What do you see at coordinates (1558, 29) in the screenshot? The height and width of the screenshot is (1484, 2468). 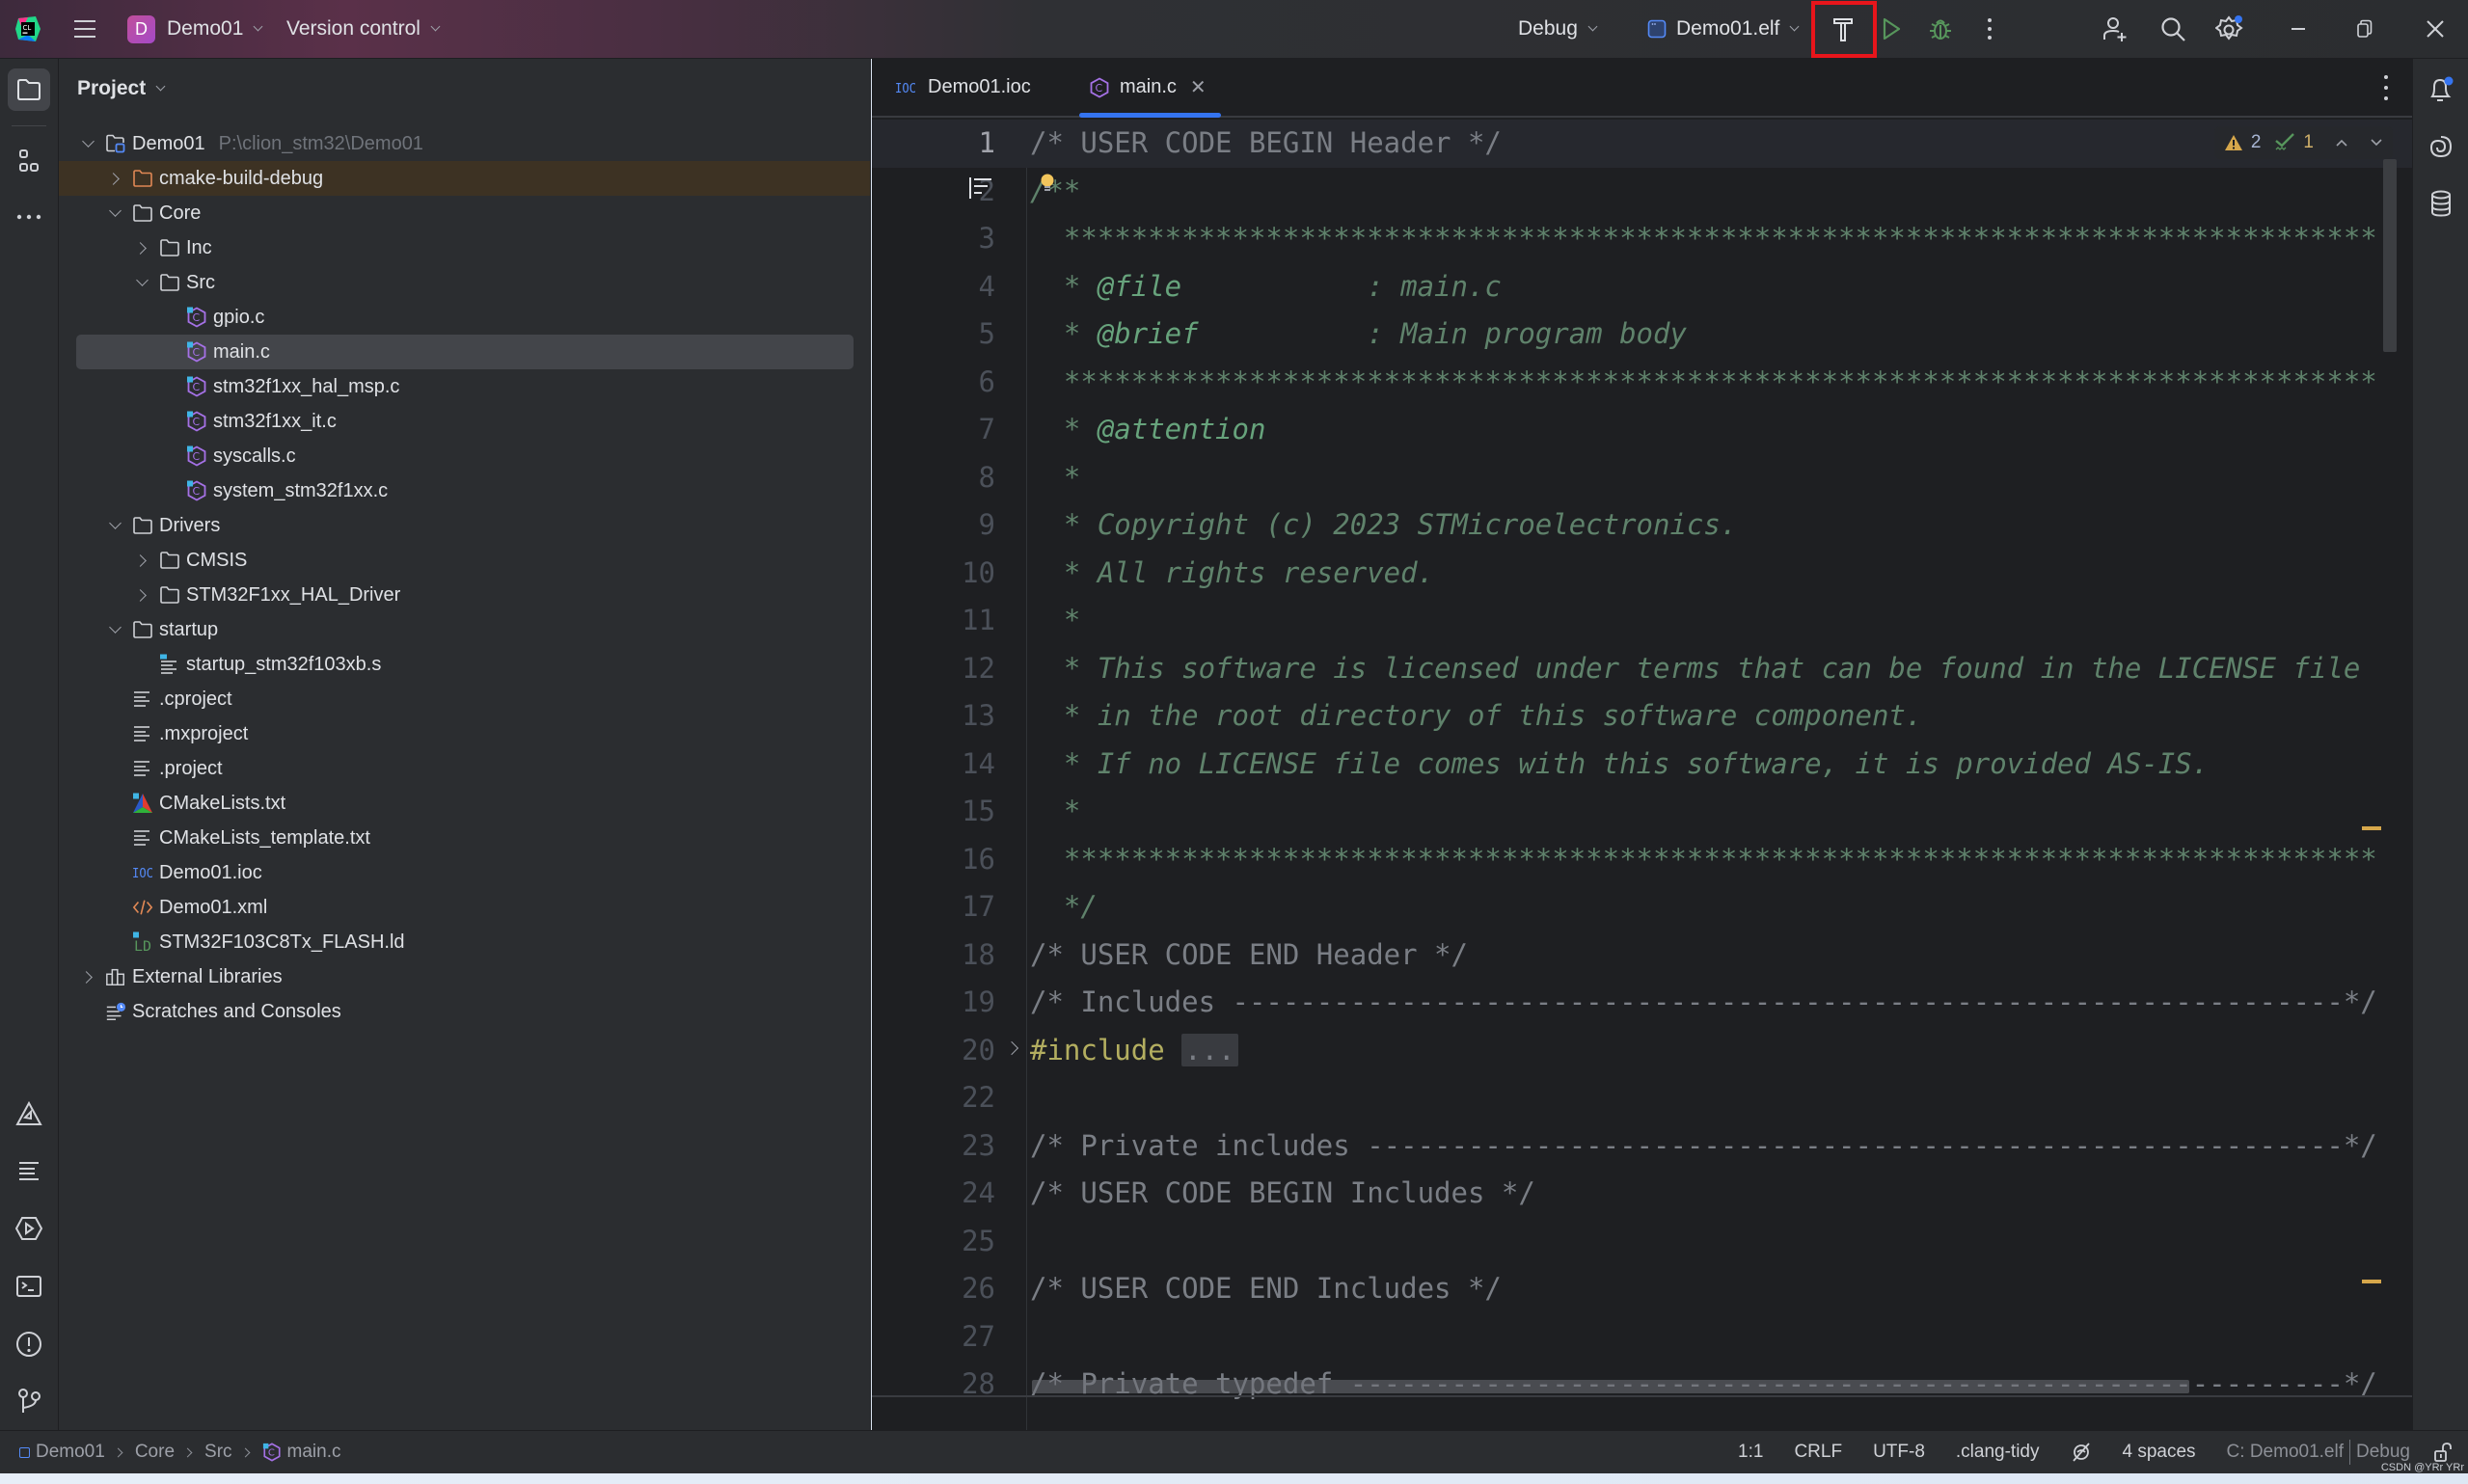 I see `build-profile-selector: Debug` at bounding box center [1558, 29].